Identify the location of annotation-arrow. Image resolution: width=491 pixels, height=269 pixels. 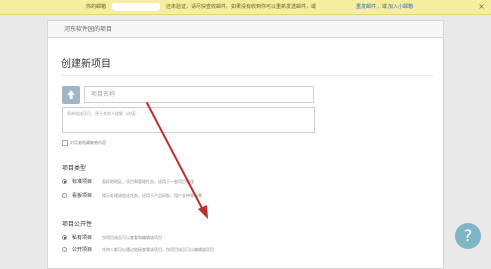
(177, 160).